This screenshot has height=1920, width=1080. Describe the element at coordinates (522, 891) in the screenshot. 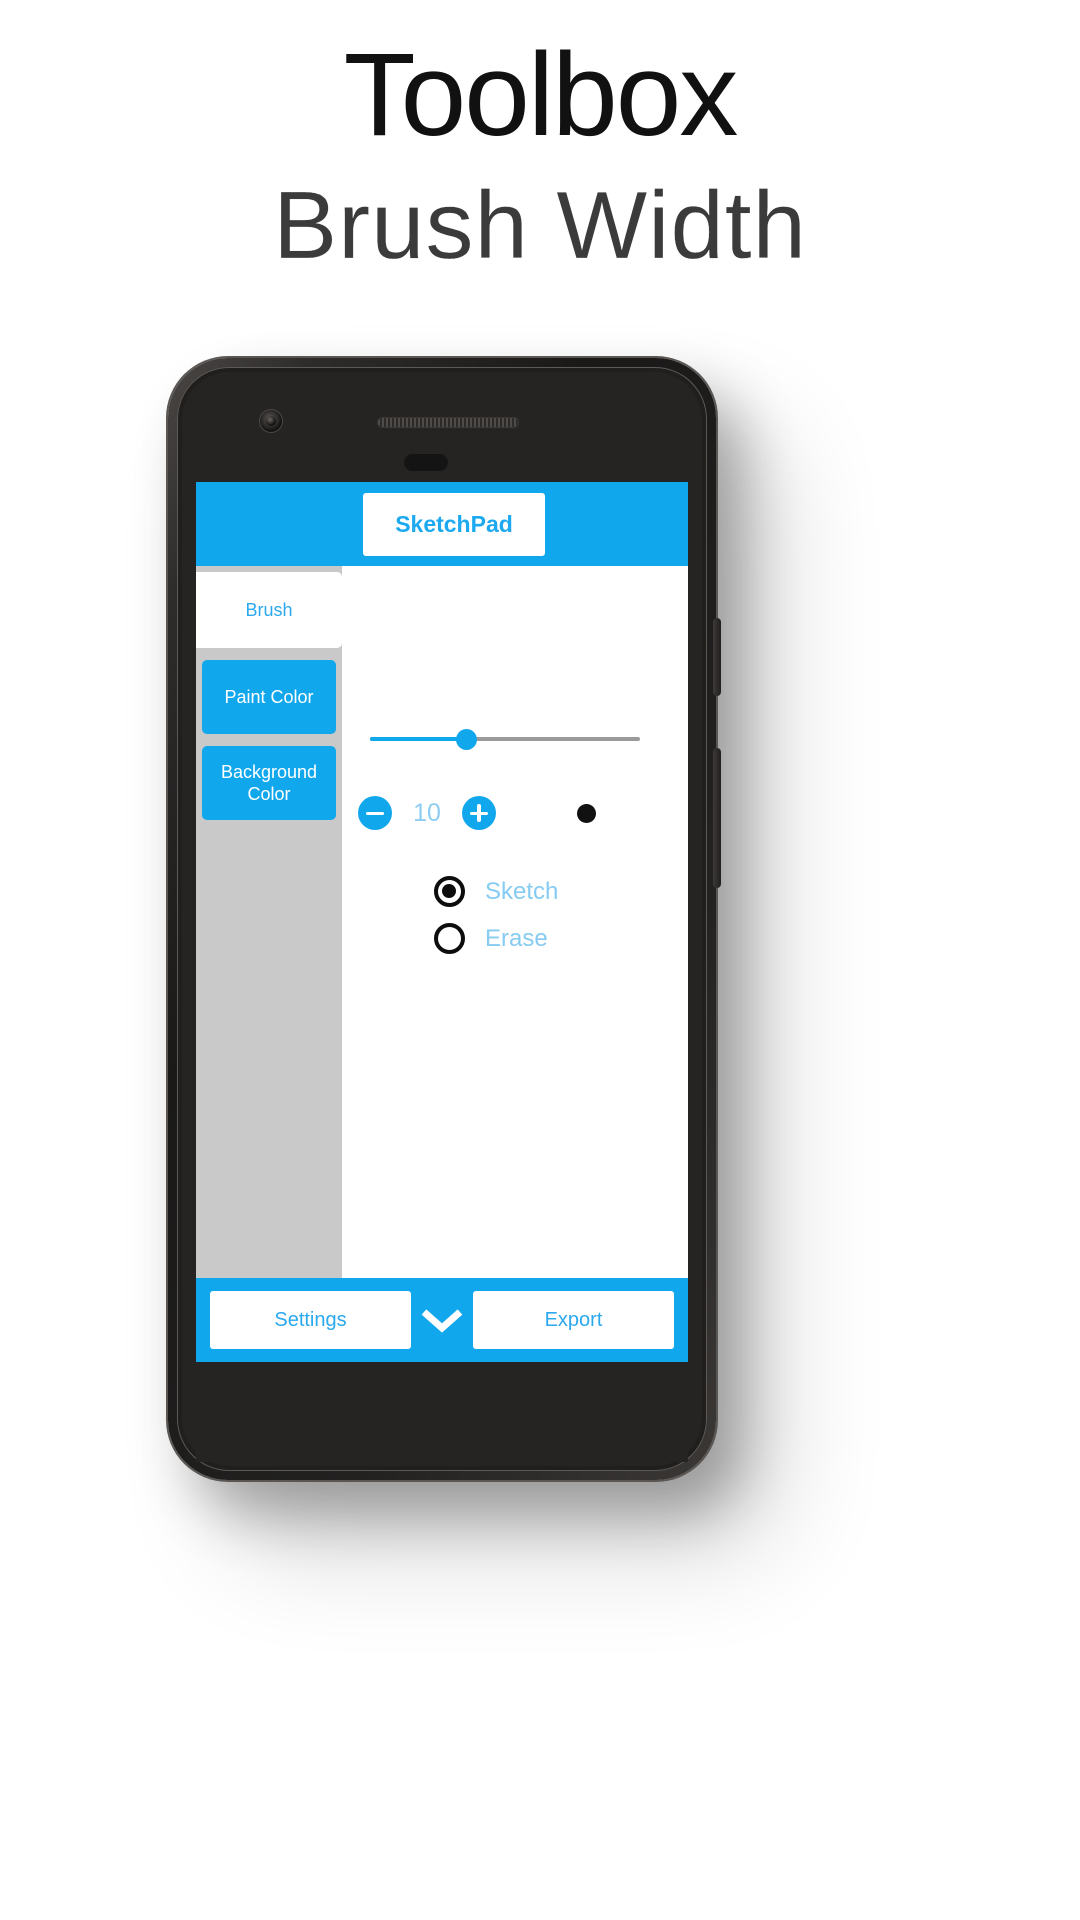

I see `radio-label-sketch: Sketch` at that location.